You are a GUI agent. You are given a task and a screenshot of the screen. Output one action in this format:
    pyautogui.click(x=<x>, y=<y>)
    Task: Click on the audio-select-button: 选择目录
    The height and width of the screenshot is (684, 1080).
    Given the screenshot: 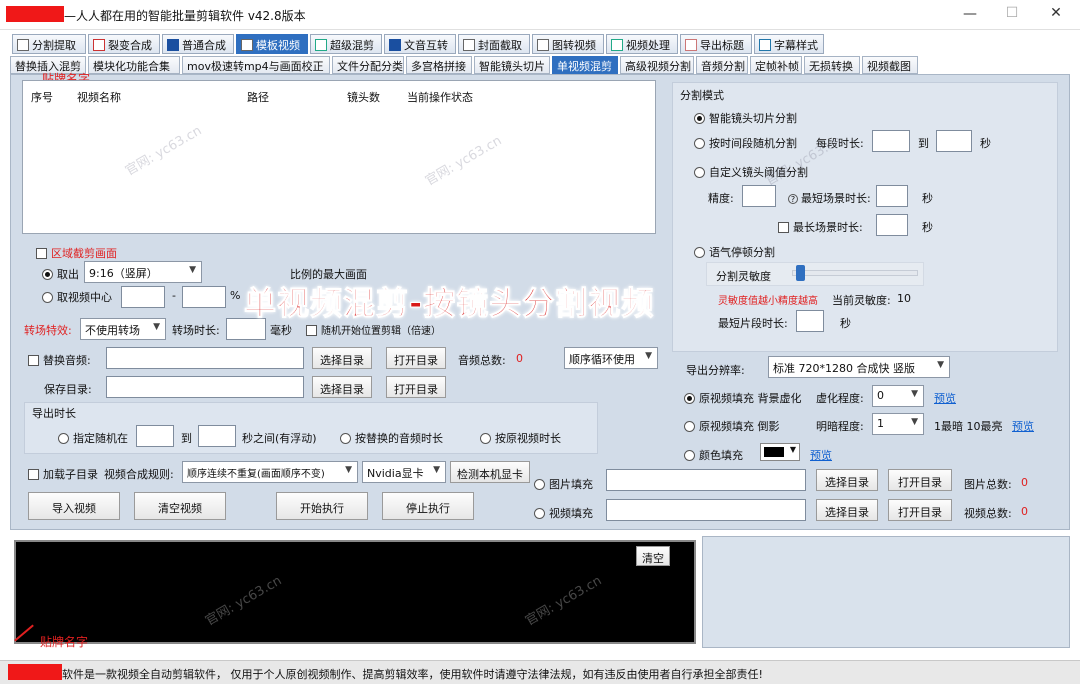 What is the action you would take?
    pyautogui.click(x=342, y=358)
    